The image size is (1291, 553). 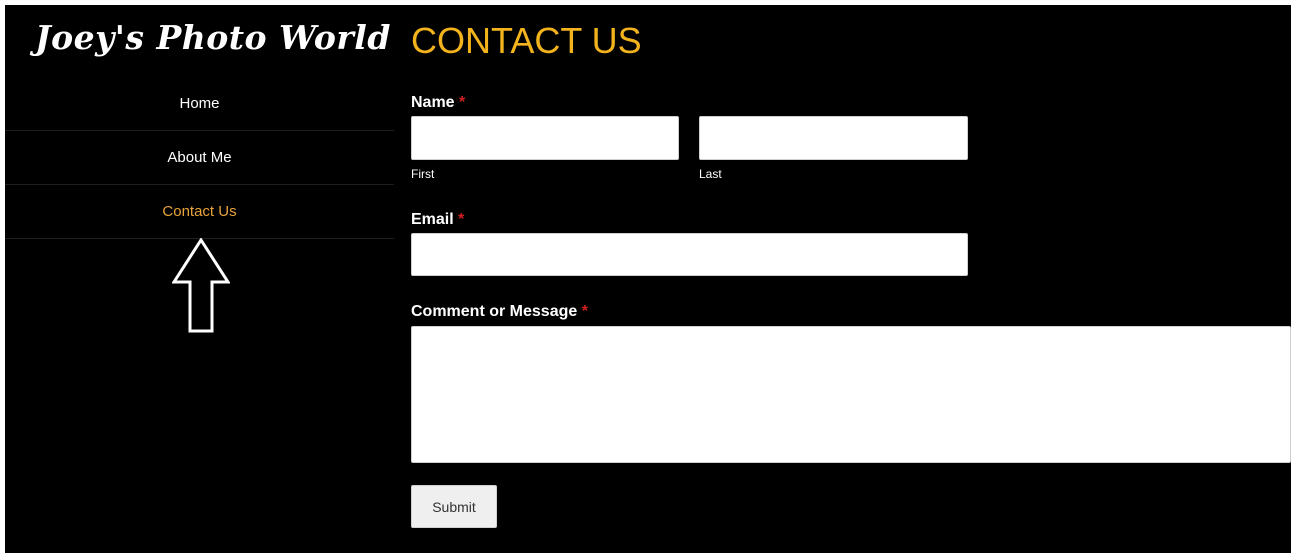 What do you see at coordinates (545, 138) in the screenshot?
I see `first-name-input` at bounding box center [545, 138].